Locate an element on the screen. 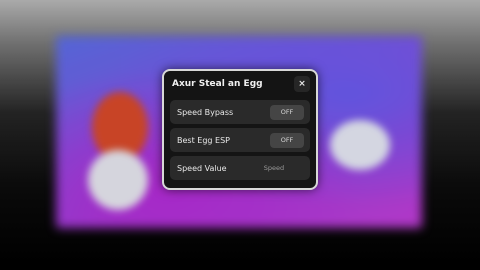 The image size is (480, 270). best-egg-esp-toggle: OFF is located at coordinates (287, 140).